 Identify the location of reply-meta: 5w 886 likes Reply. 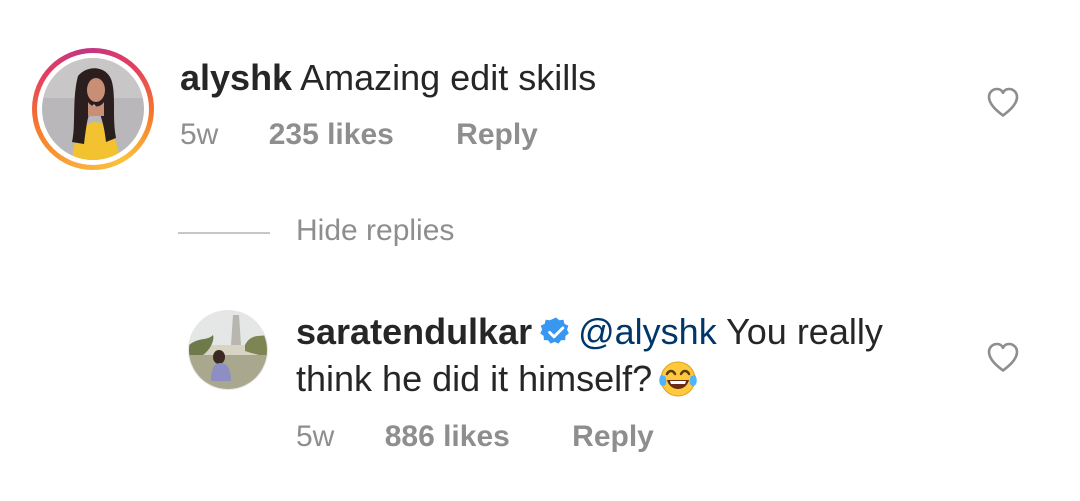
(475, 437).